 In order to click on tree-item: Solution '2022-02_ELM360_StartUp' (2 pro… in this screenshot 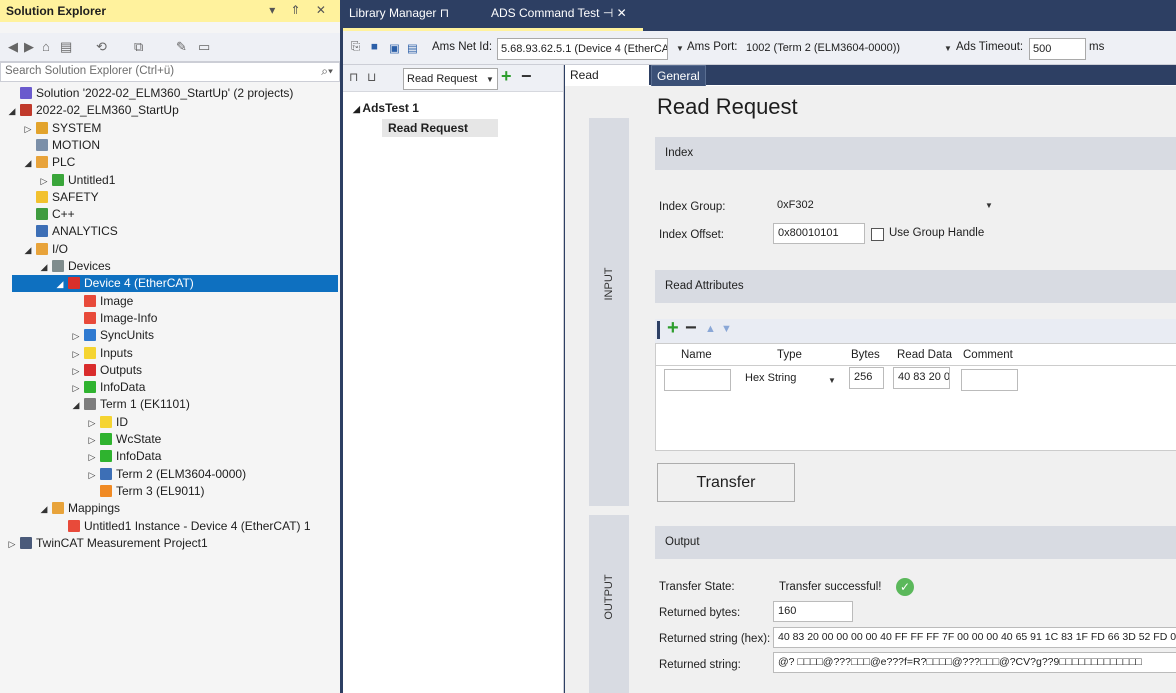, I will do `click(146, 93)`.